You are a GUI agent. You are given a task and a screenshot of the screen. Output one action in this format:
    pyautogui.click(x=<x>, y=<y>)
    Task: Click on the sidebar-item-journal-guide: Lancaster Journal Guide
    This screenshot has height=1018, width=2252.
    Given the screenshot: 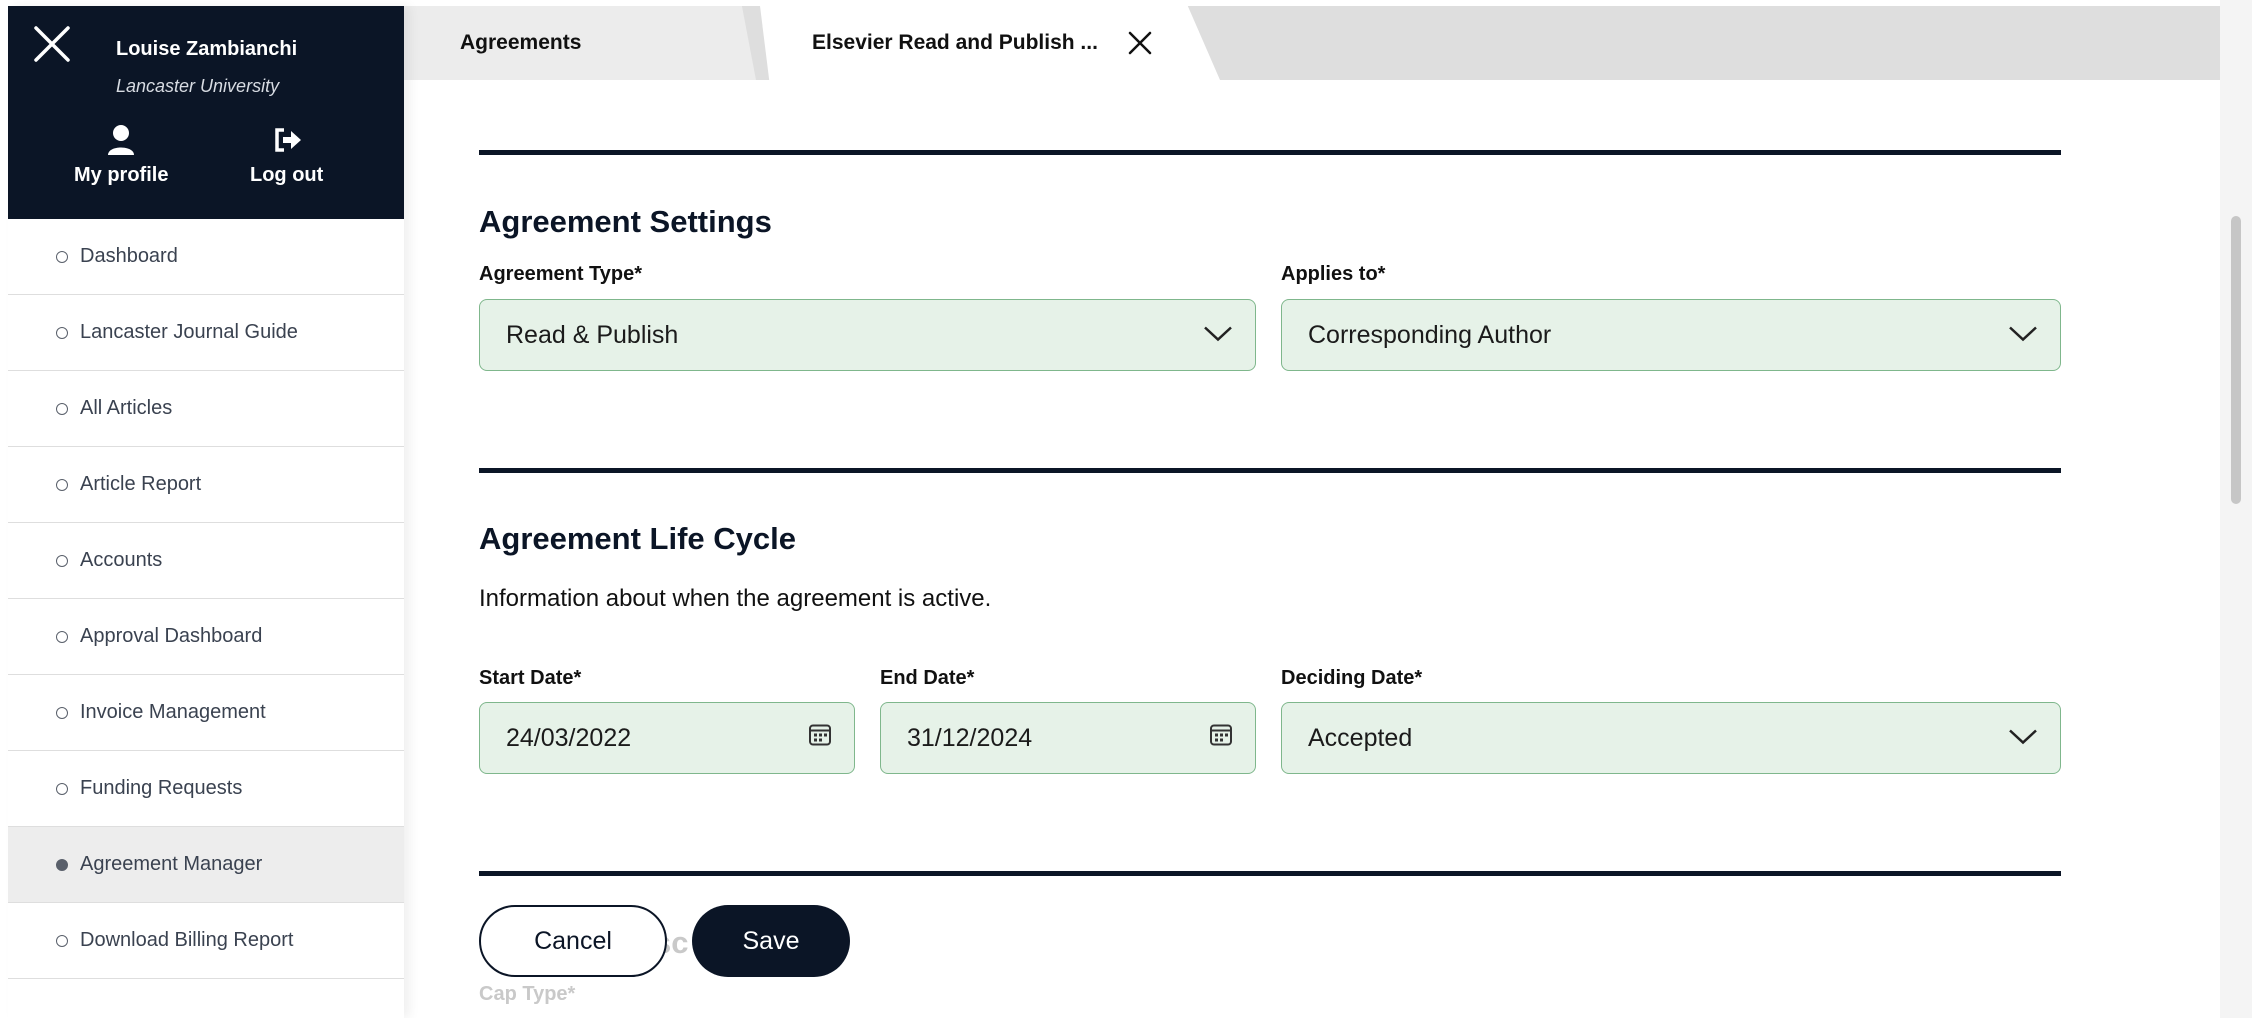 What is the action you would take?
    pyautogui.click(x=206, y=333)
    